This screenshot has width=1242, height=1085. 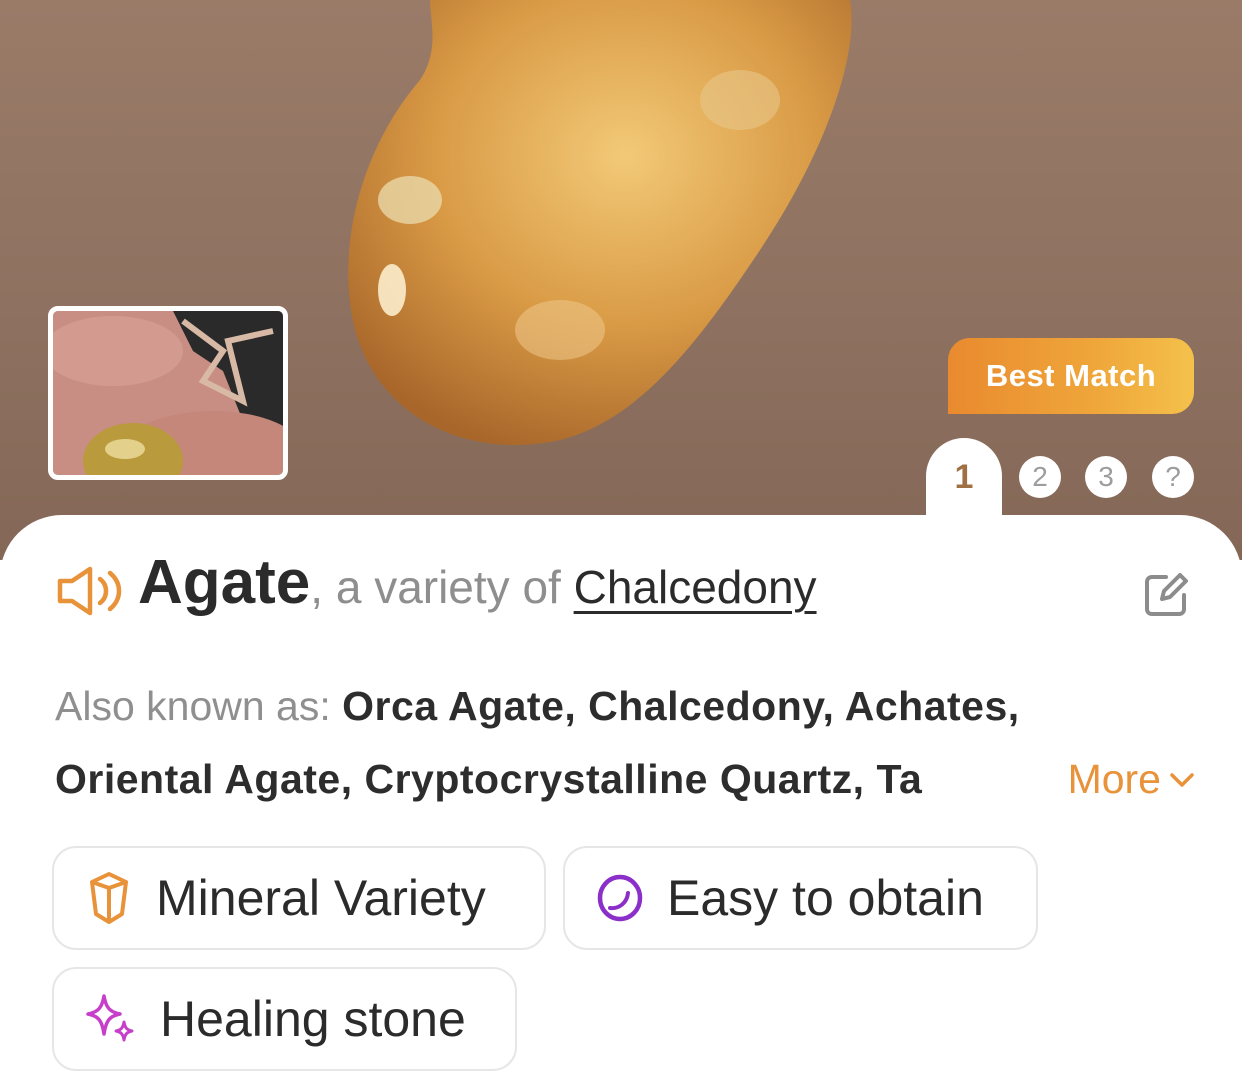 I want to click on crystal-icon, so click(x=109, y=898).